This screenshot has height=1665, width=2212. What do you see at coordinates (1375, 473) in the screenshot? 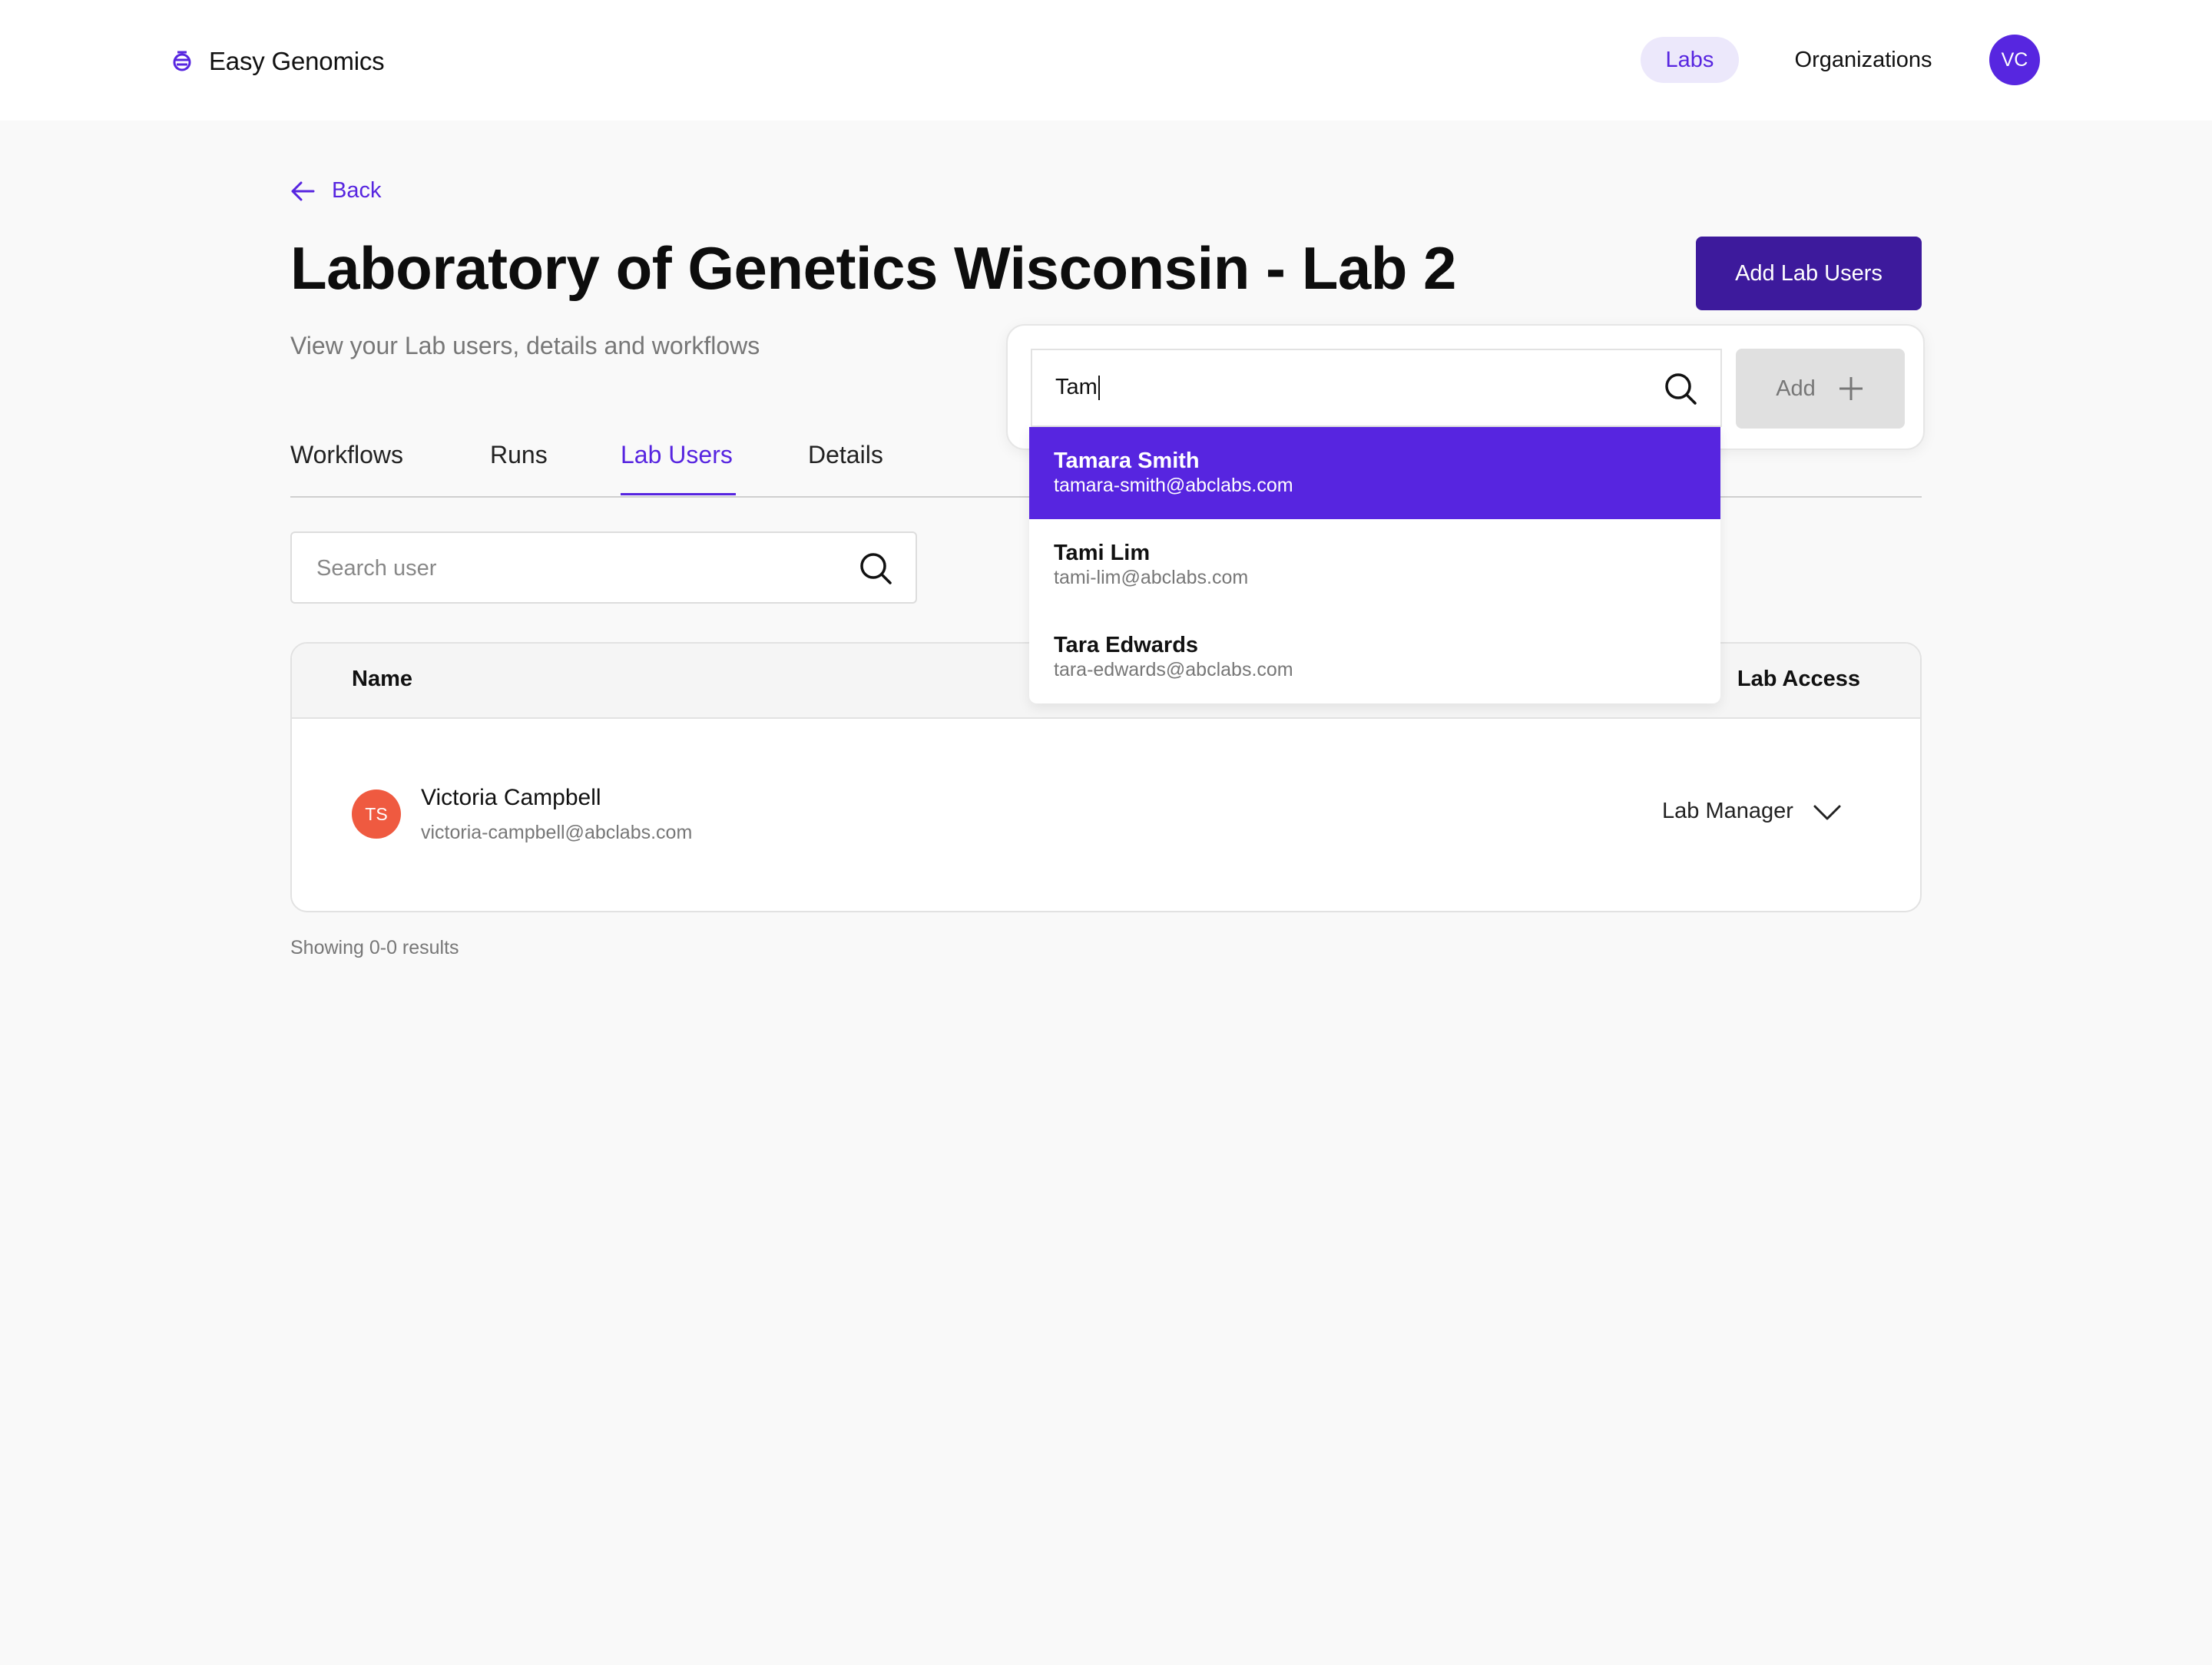
I see `suggestion-option: Tamara Smith tamara-smith@abclabs.com` at bounding box center [1375, 473].